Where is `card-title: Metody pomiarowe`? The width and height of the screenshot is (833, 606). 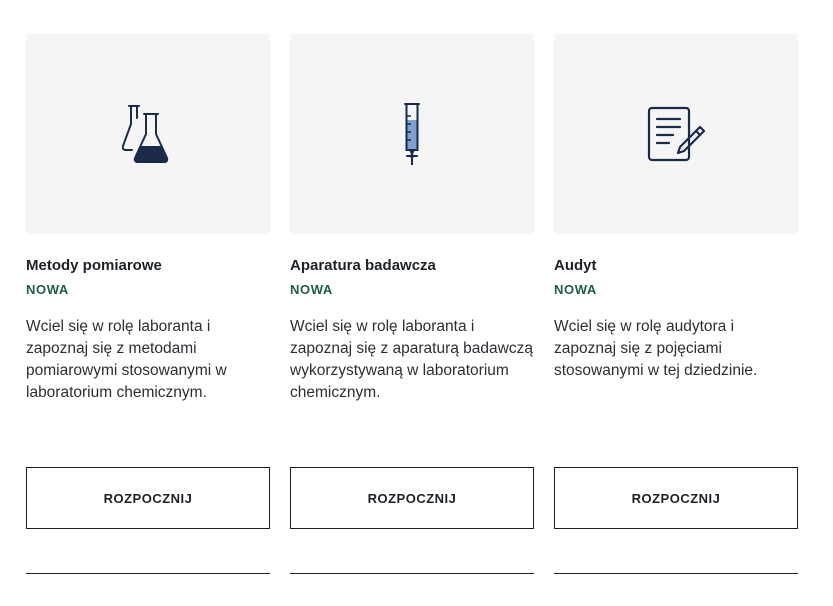 card-title: Metody pomiarowe is located at coordinates (94, 265).